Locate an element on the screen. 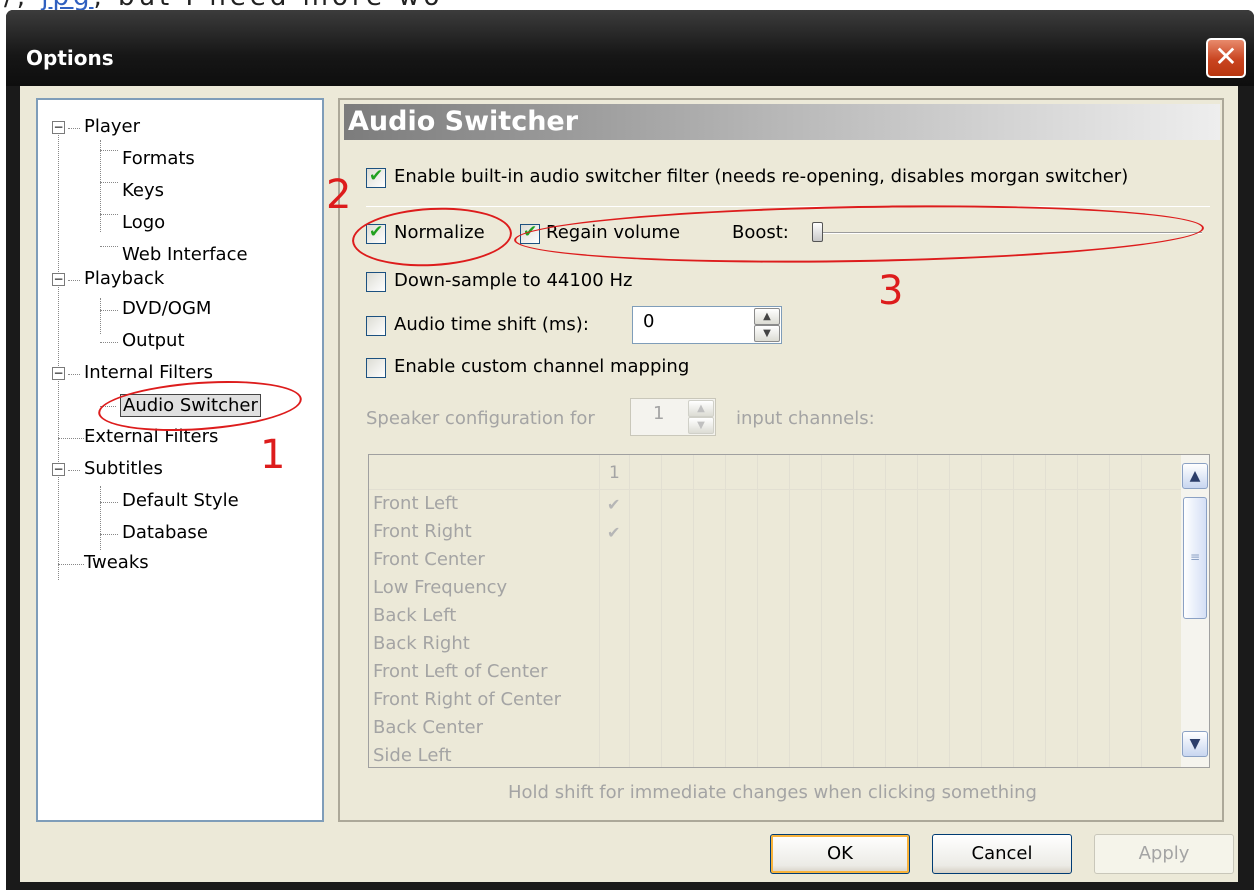  input-channels-label: input channels: is located at coordinates (805, 418).